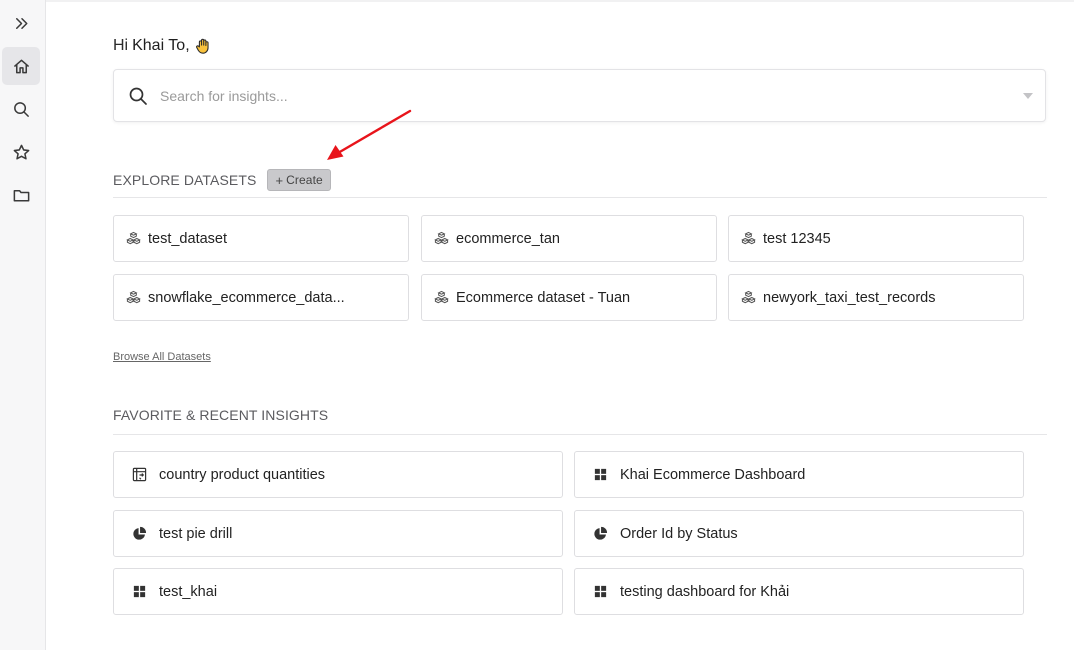  I want to click on home-icon, so click(21, 66).